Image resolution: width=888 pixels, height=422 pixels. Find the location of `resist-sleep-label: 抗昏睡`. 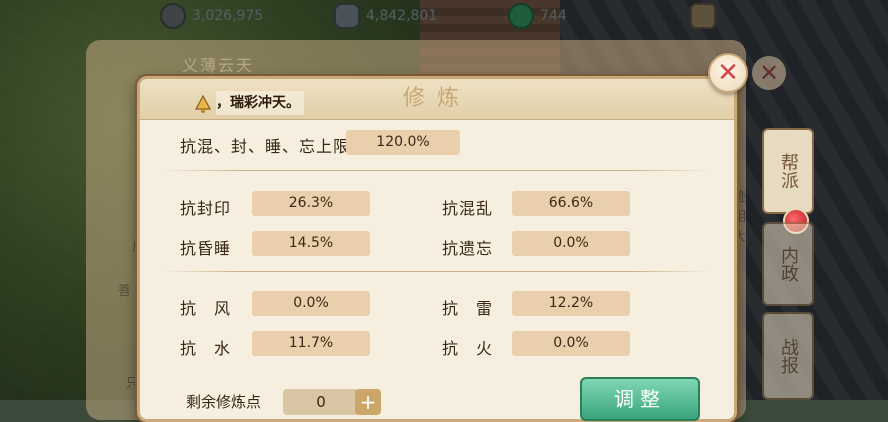

resist-sleep-label: 抗昏睡 is located at coordinates (206, 248).